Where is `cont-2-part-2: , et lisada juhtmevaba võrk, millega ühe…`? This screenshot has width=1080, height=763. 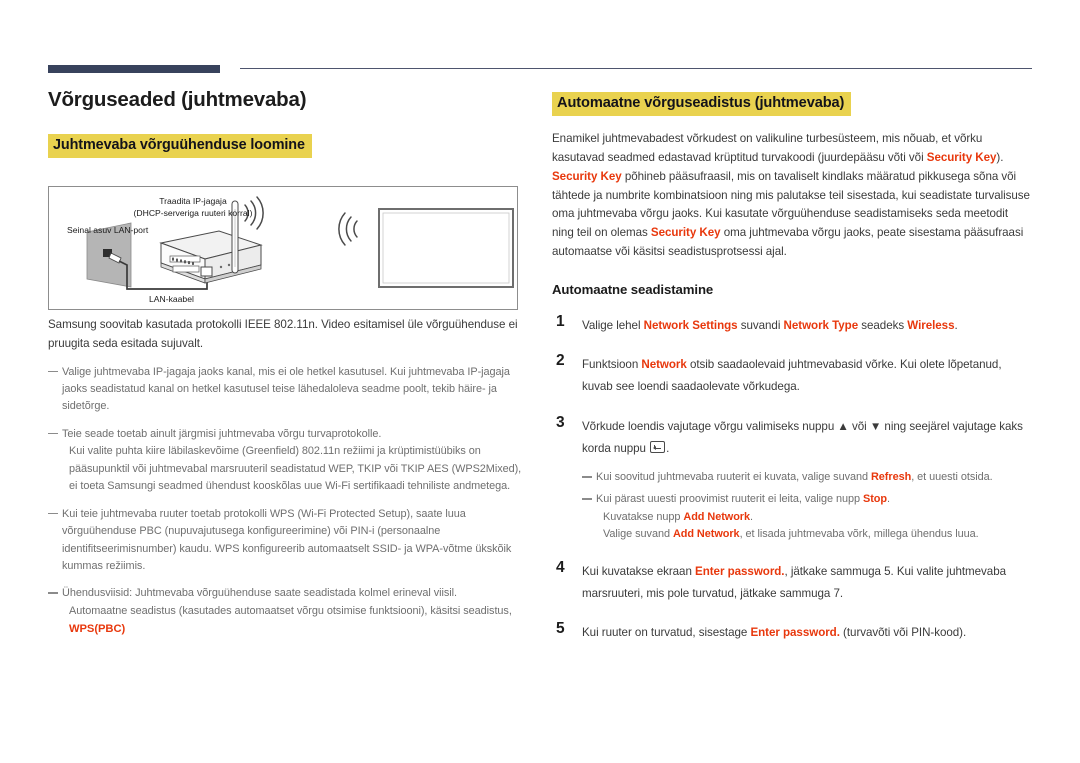
cont-2-part-2: , et lisada juhtmevaba võrk, millega ühe… is located at coordinates (859, 534).